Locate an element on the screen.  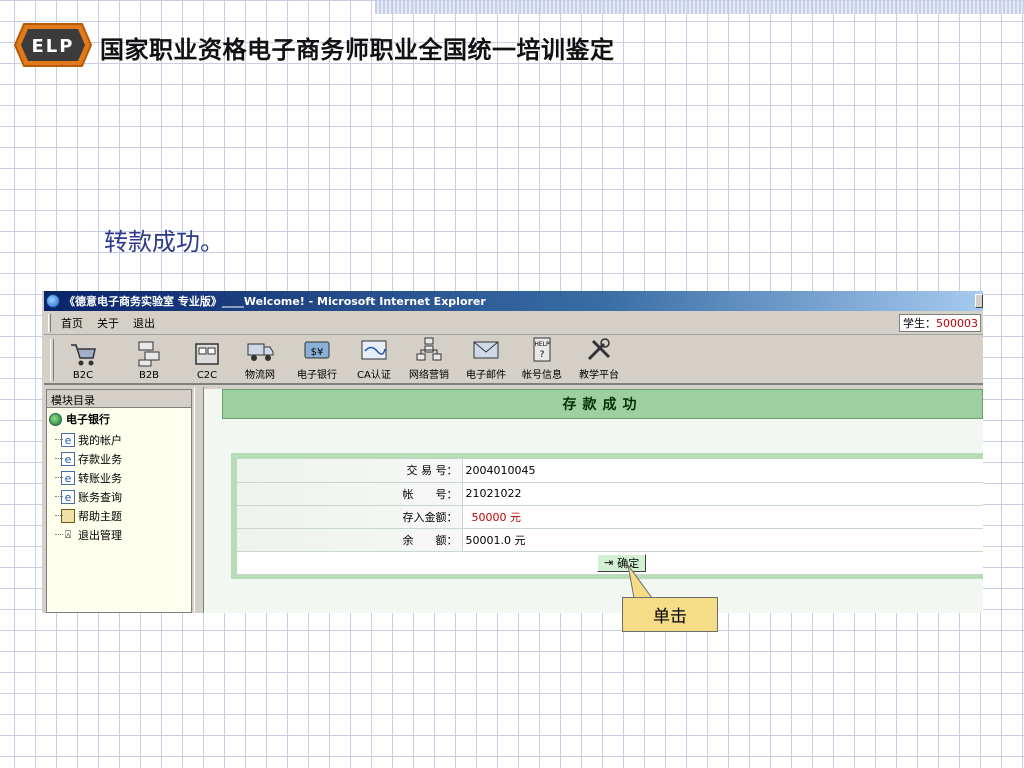
help-icon: HELP? is located at coordinates (542, 349).